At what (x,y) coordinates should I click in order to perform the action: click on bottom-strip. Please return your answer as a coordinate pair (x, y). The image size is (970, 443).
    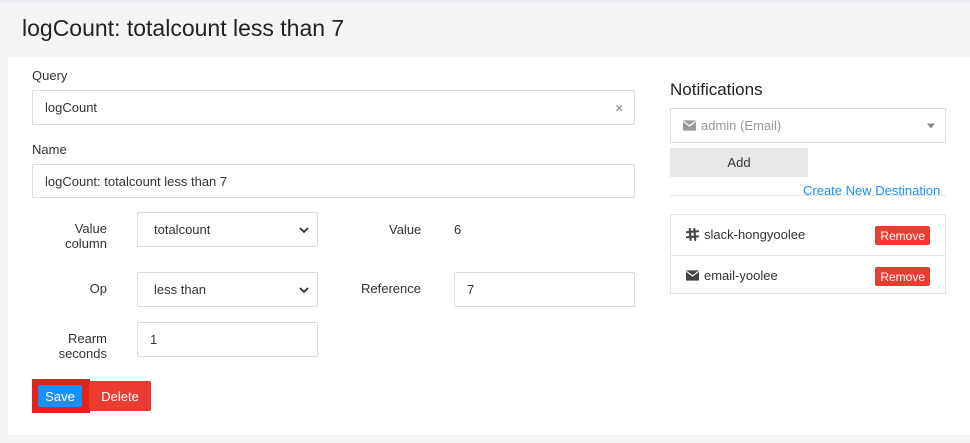
    Looking at the image, I should click on (485, 439).